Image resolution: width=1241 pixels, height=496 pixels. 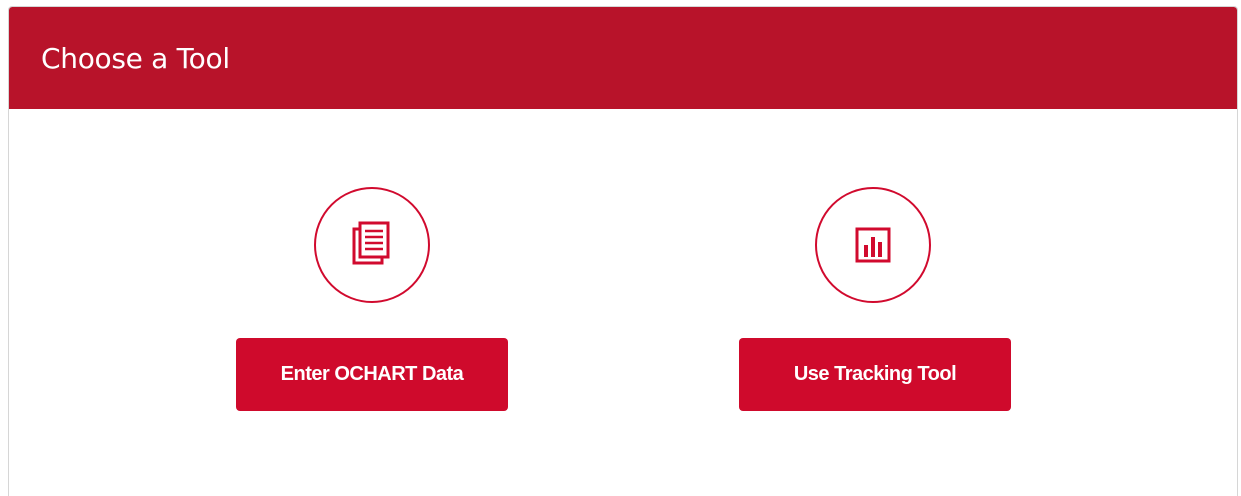 I want to click on bar-chart-icon, so click(x=873, y=245).